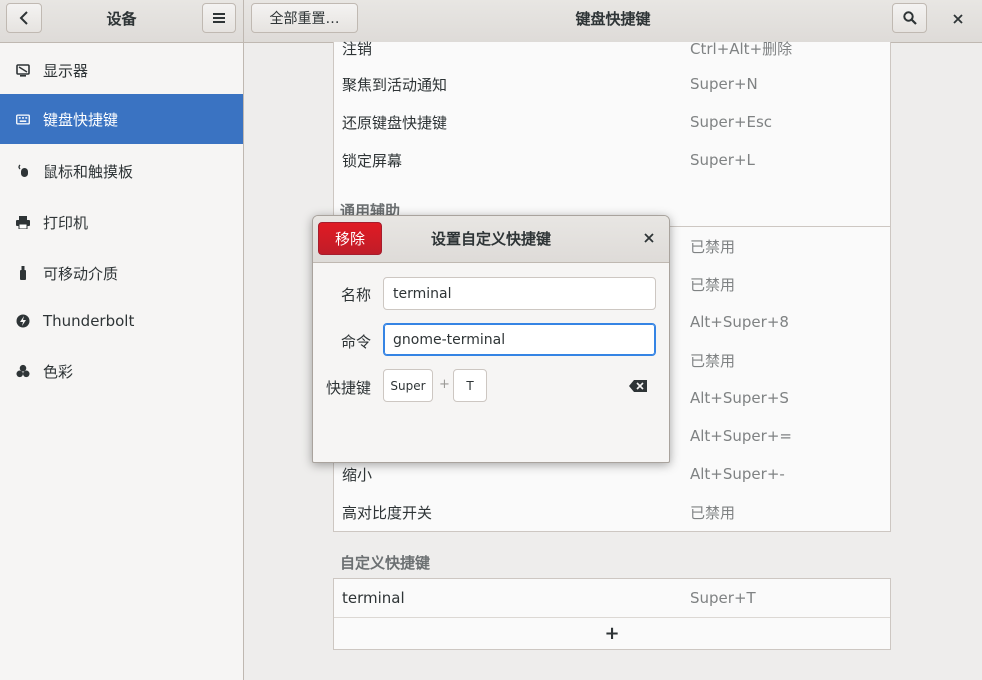  What do you see at coordinates (470, 385) in the screenshot?
I see `keycap-t: T` at bounding box center [470, 385].